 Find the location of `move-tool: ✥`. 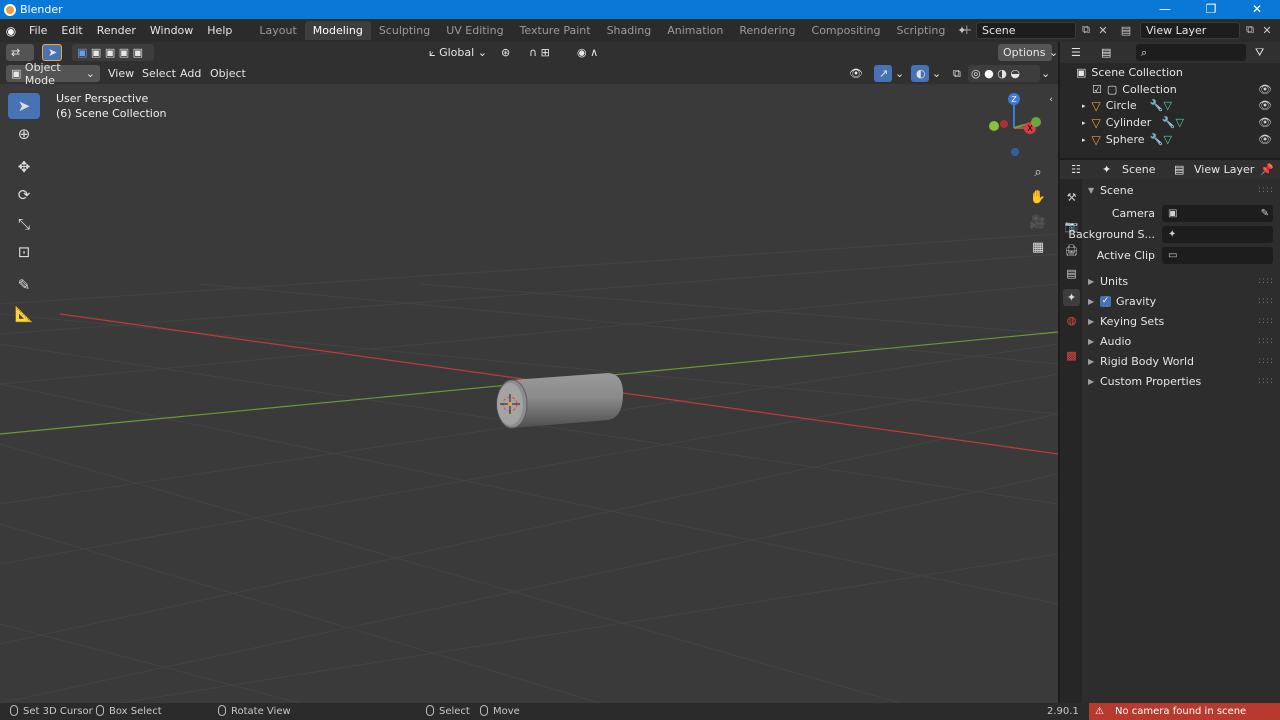

move-tool: ✥ is located at coordinates (24, 167).